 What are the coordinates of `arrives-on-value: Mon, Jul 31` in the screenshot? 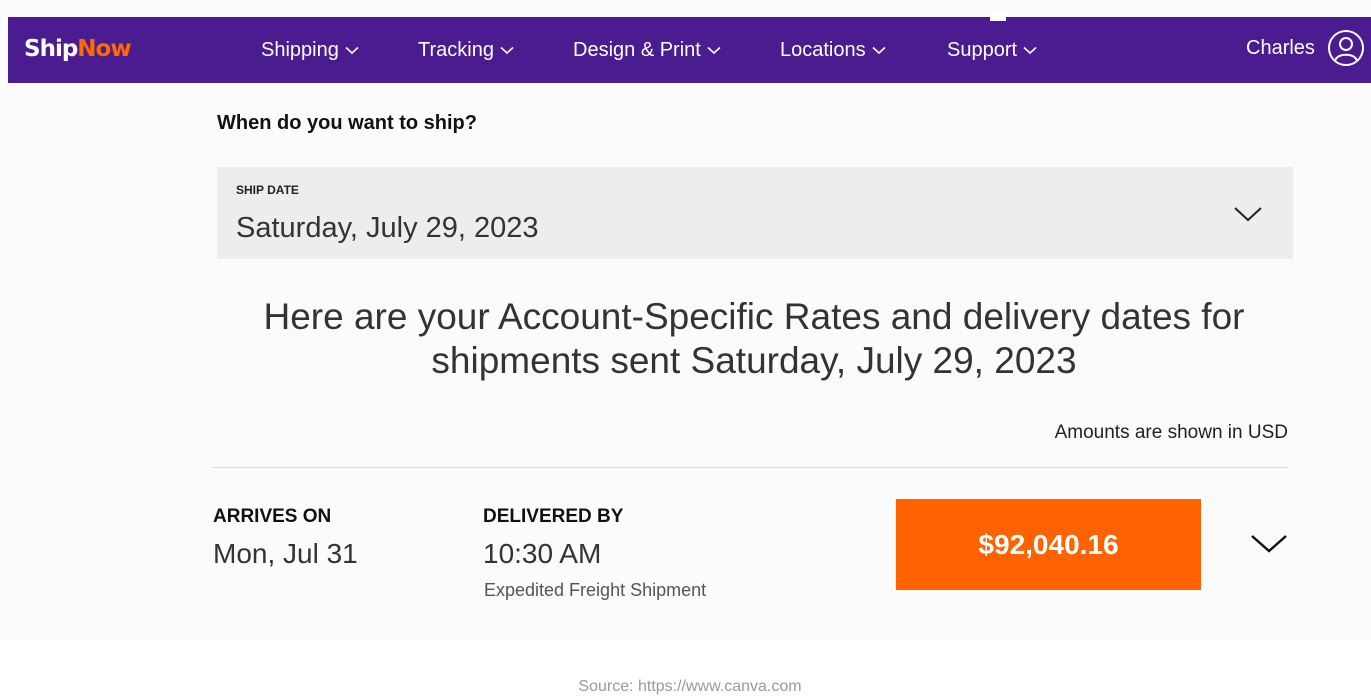 It's located at (285, 553).